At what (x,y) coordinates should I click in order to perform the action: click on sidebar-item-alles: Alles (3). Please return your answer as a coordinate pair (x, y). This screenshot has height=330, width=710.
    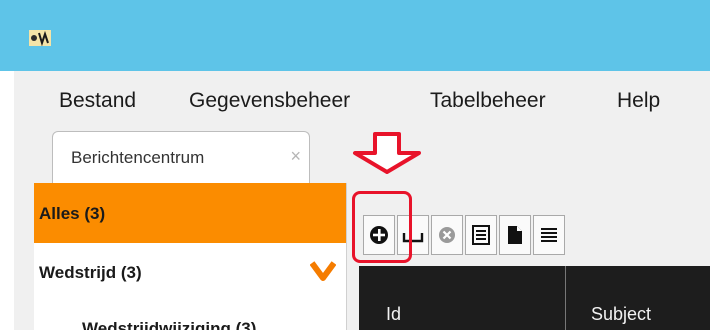
    Looking at the image, I should click on (190, 213).